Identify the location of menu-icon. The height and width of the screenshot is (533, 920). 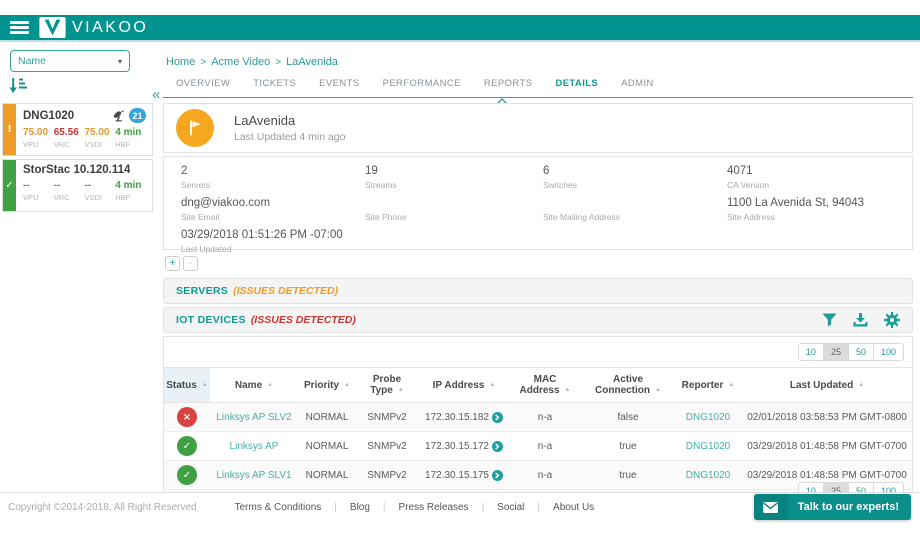
(19, 27).